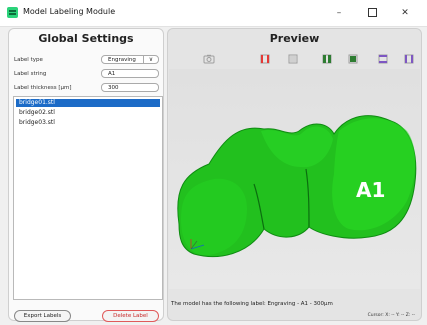  I want to click on label-string-input: A1, so click(130, 73).